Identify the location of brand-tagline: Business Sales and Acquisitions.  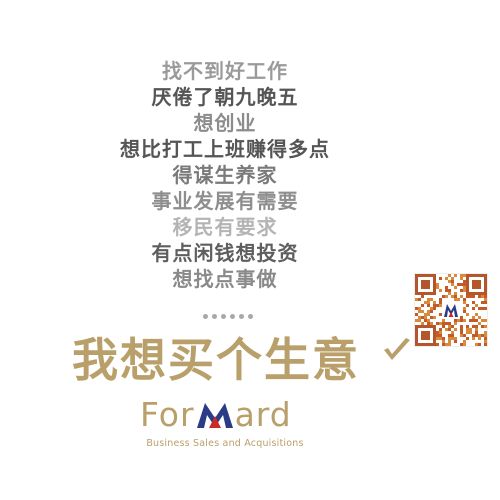
(225, 443).